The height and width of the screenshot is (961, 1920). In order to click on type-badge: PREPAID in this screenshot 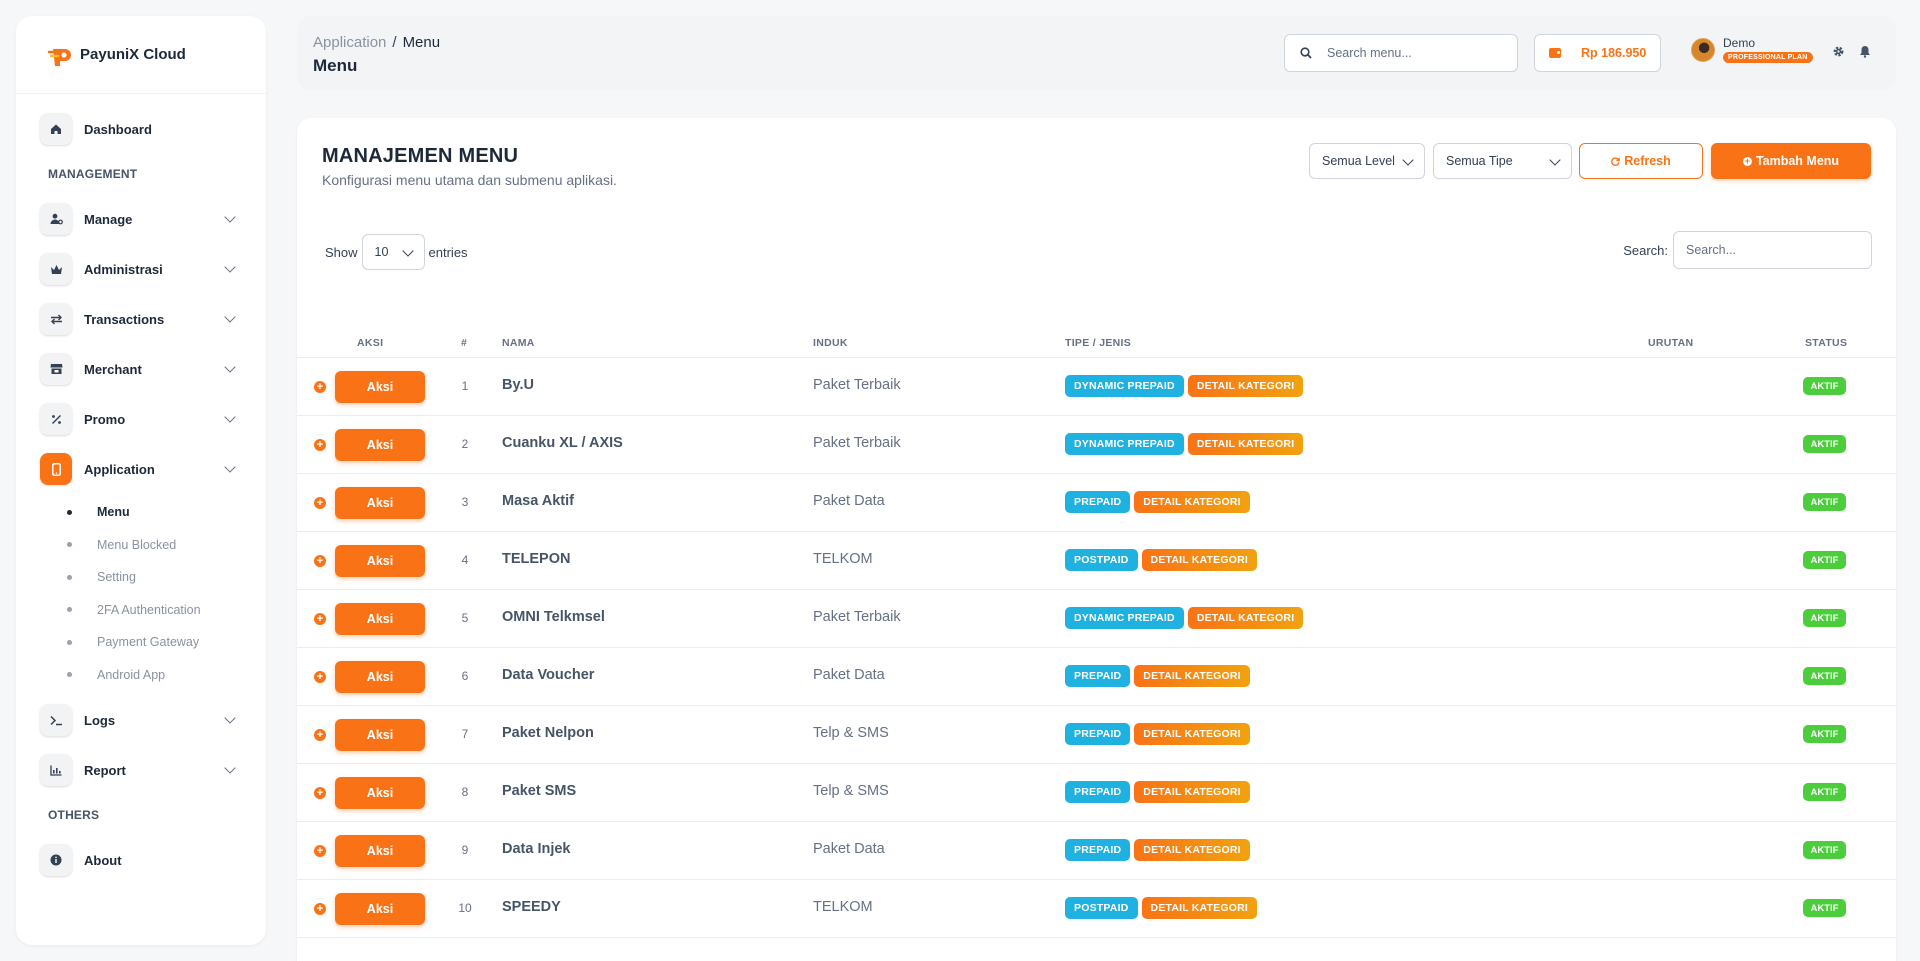, I will do `click(1098, 850)`.